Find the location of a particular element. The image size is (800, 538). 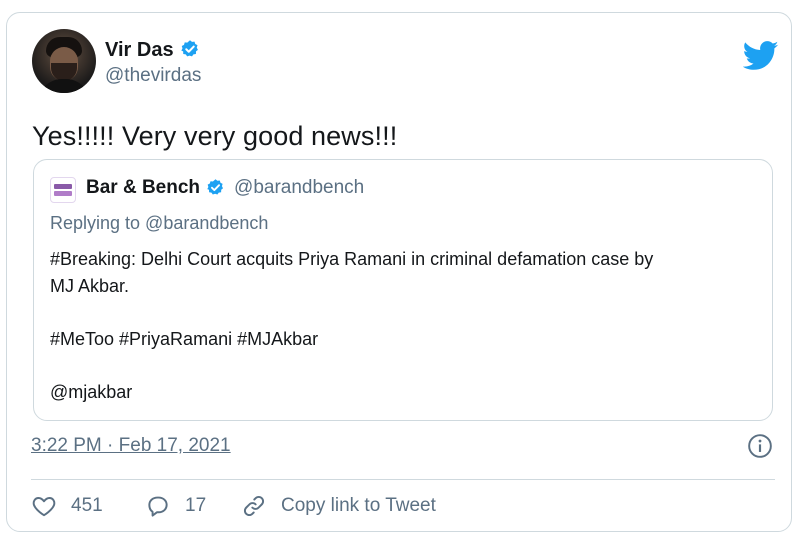

quoted-author-name: Bar & Bench is located at coordinates (143, 188).